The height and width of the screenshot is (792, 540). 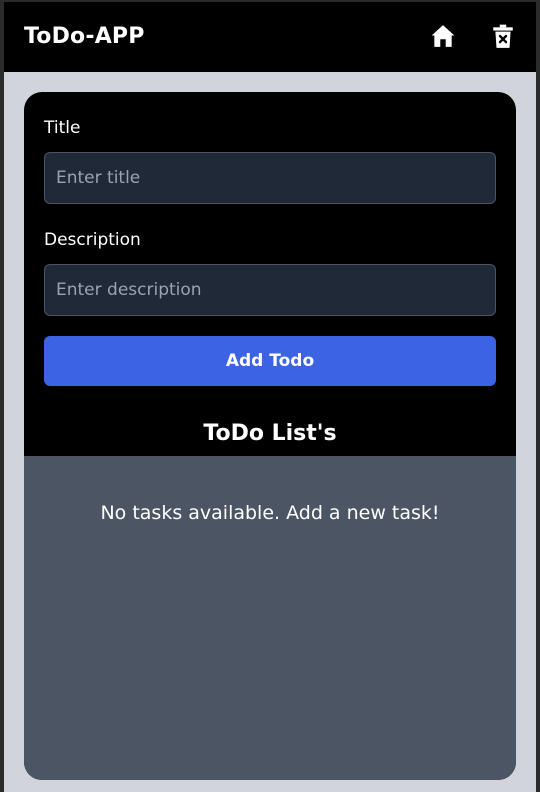 I want to click on app-brand: ToDo-APP, so click(x=84, y=36).